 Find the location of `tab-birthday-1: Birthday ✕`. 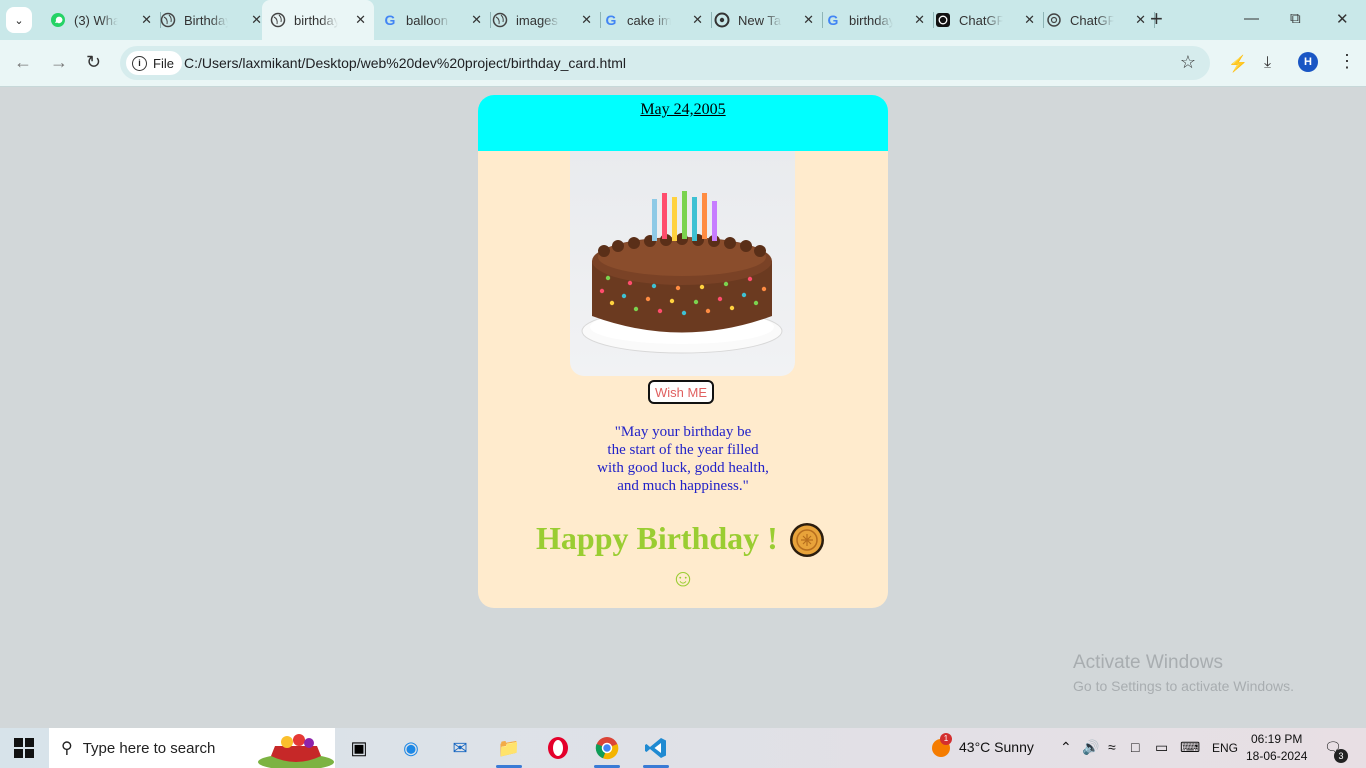

tab-birthday-1: Birthday ✕ is located at coordinates (210, 20).